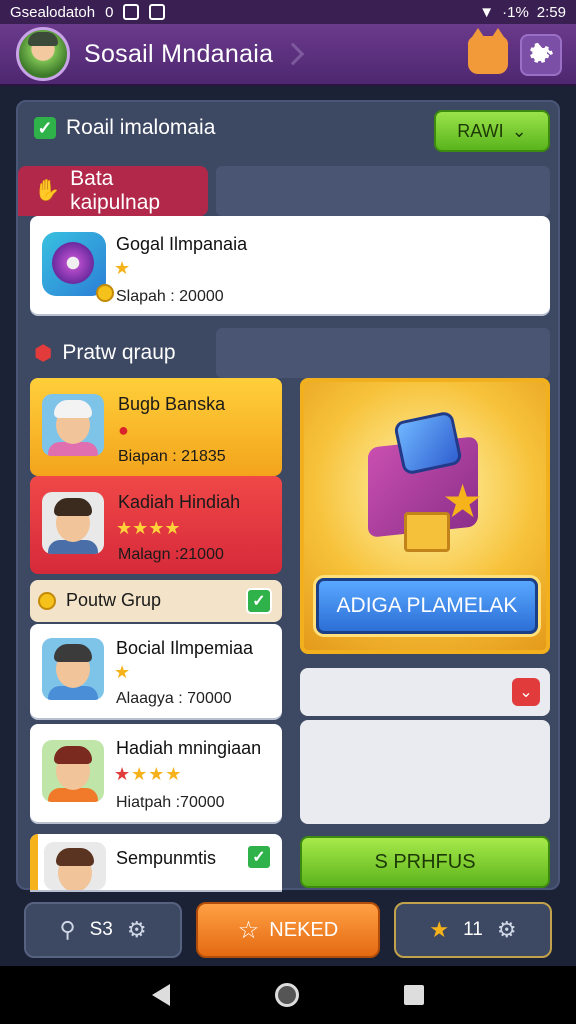 This screenshot has height=1024, width=576. I want to click on section-header-2: ✋ Bata kaipulnap, so click(113, 191).